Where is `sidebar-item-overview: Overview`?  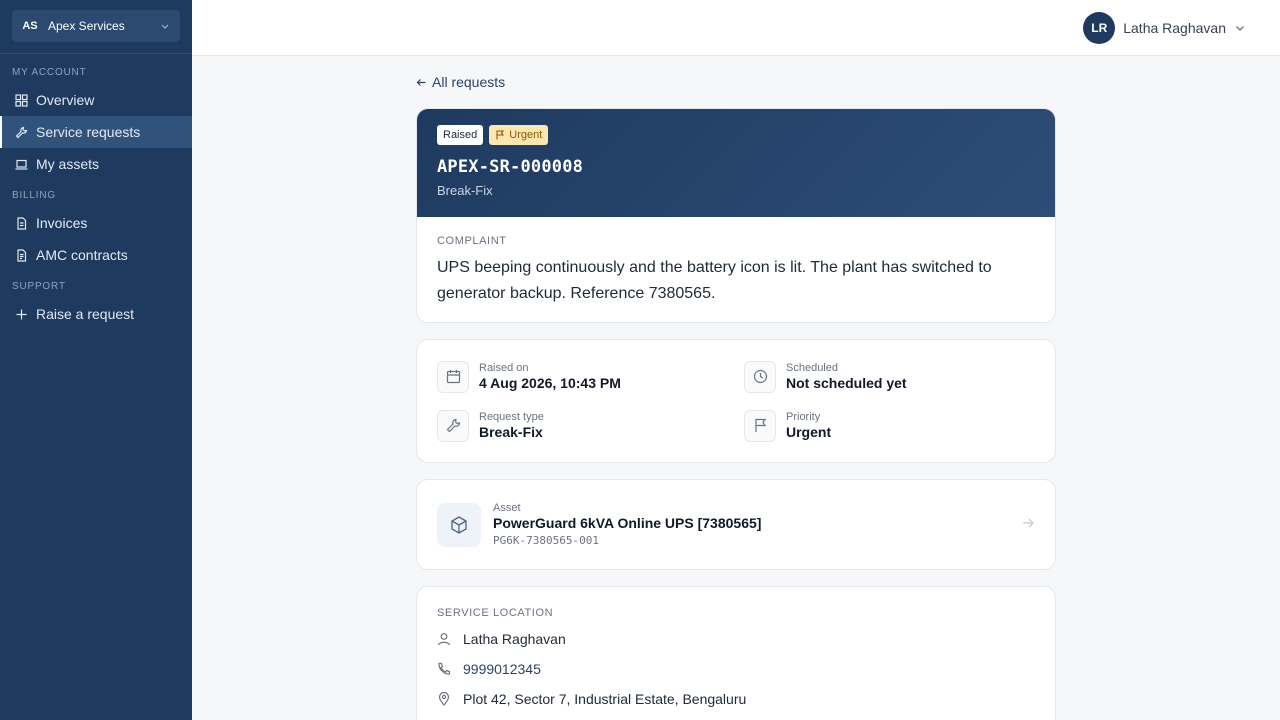
sidebar-item-overview: Overview is located at coordinates (96, 100).